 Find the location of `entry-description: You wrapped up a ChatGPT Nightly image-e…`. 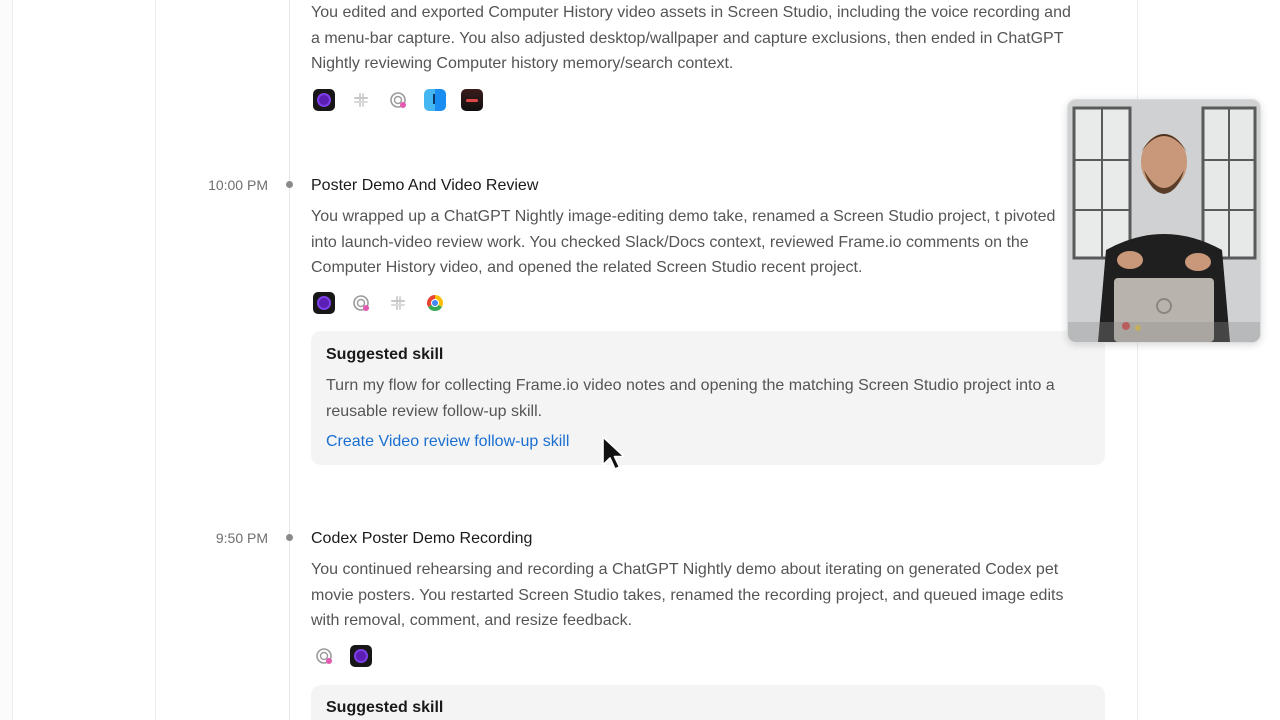

entry-description: You wrapped up a ChatGPT Nightly image-e… is located at coordinates (683, 242).